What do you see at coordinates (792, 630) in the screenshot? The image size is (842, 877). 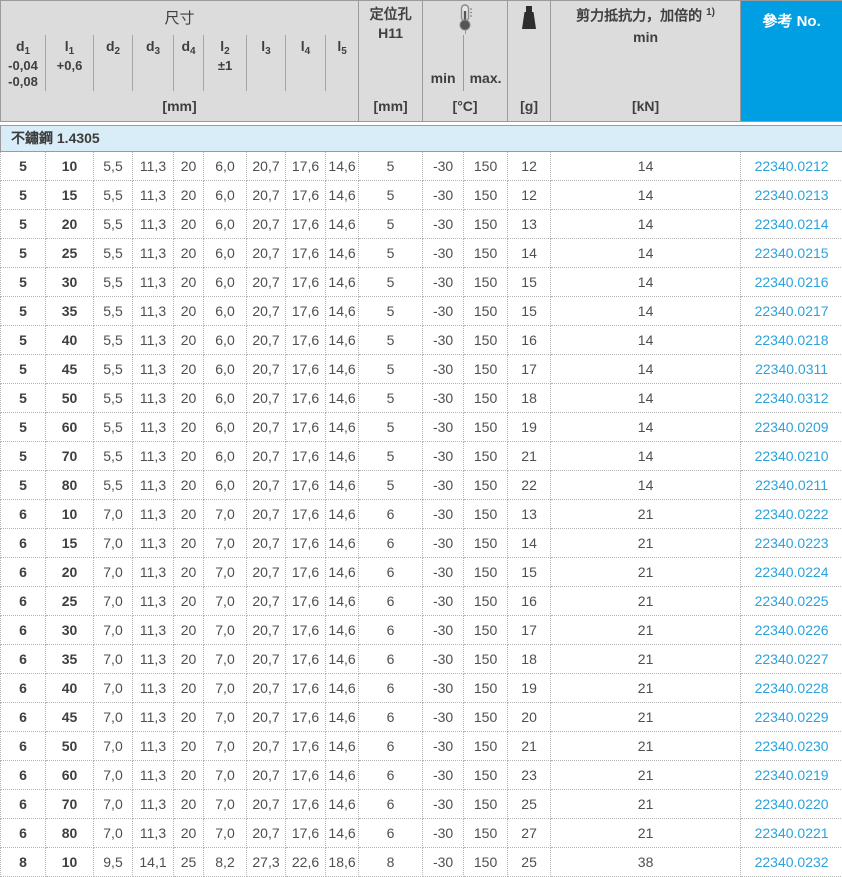 I see `ref-link: 22340.0226` at bounding box center [792, 630].